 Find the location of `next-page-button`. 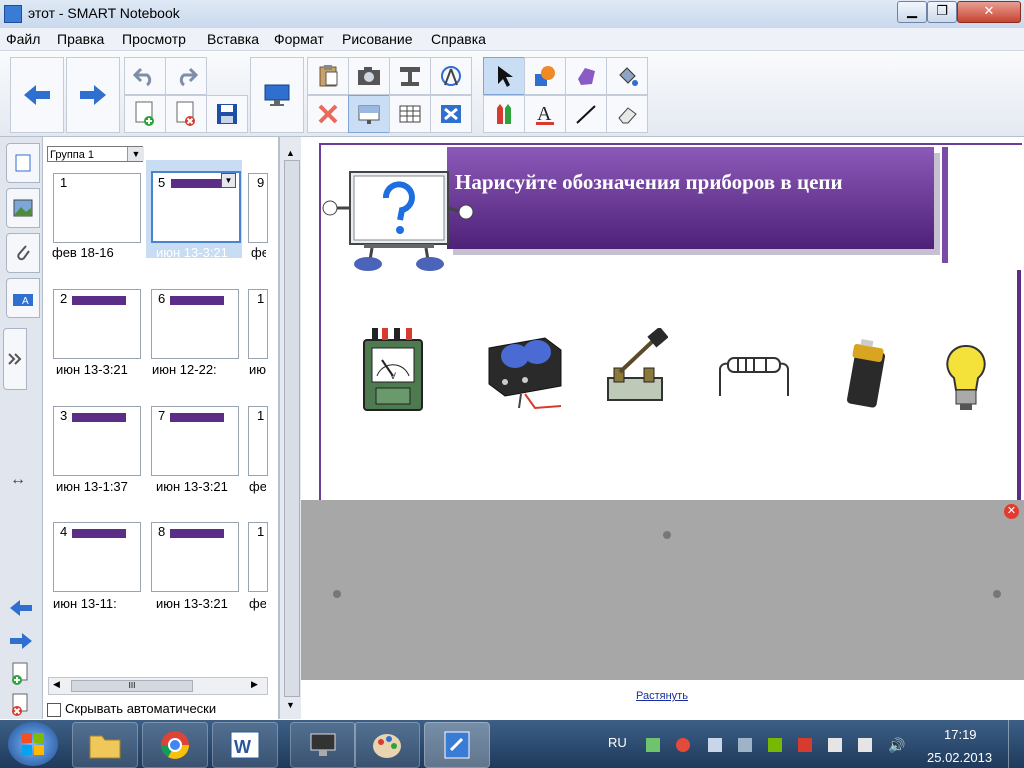

next-page-button is located at coordinates (93, 95).